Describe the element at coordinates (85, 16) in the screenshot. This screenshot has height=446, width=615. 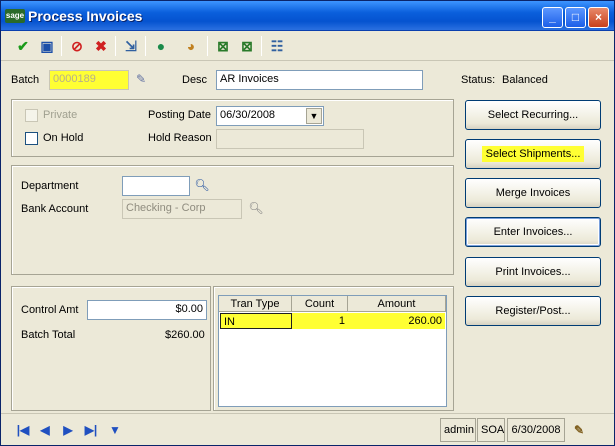
I see `window-title: Process Invoices` at that location.